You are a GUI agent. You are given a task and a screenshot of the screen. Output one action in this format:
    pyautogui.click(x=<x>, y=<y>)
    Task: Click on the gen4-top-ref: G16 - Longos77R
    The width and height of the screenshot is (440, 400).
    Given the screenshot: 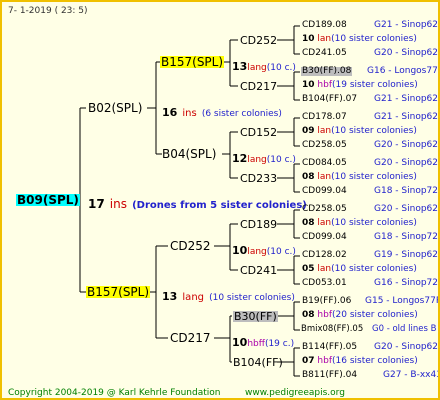 What is the action you would take?
    pyautogui.click(x=403, y=71)
    